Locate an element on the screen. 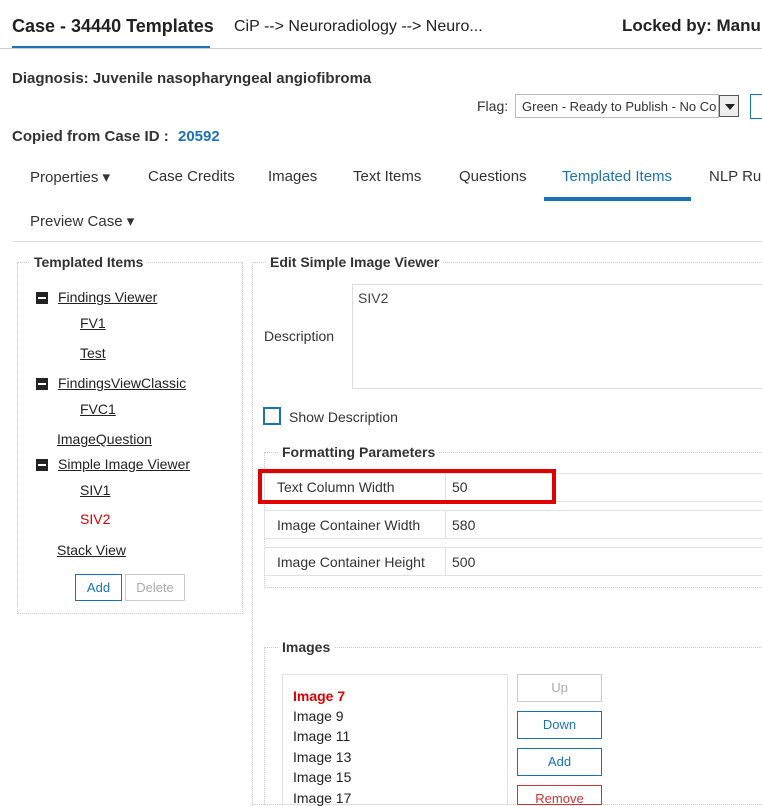 This screenshot has width=762, height=806. tree-group-findings-viewer: Findings Viewer is located at coordinates (107, 297).